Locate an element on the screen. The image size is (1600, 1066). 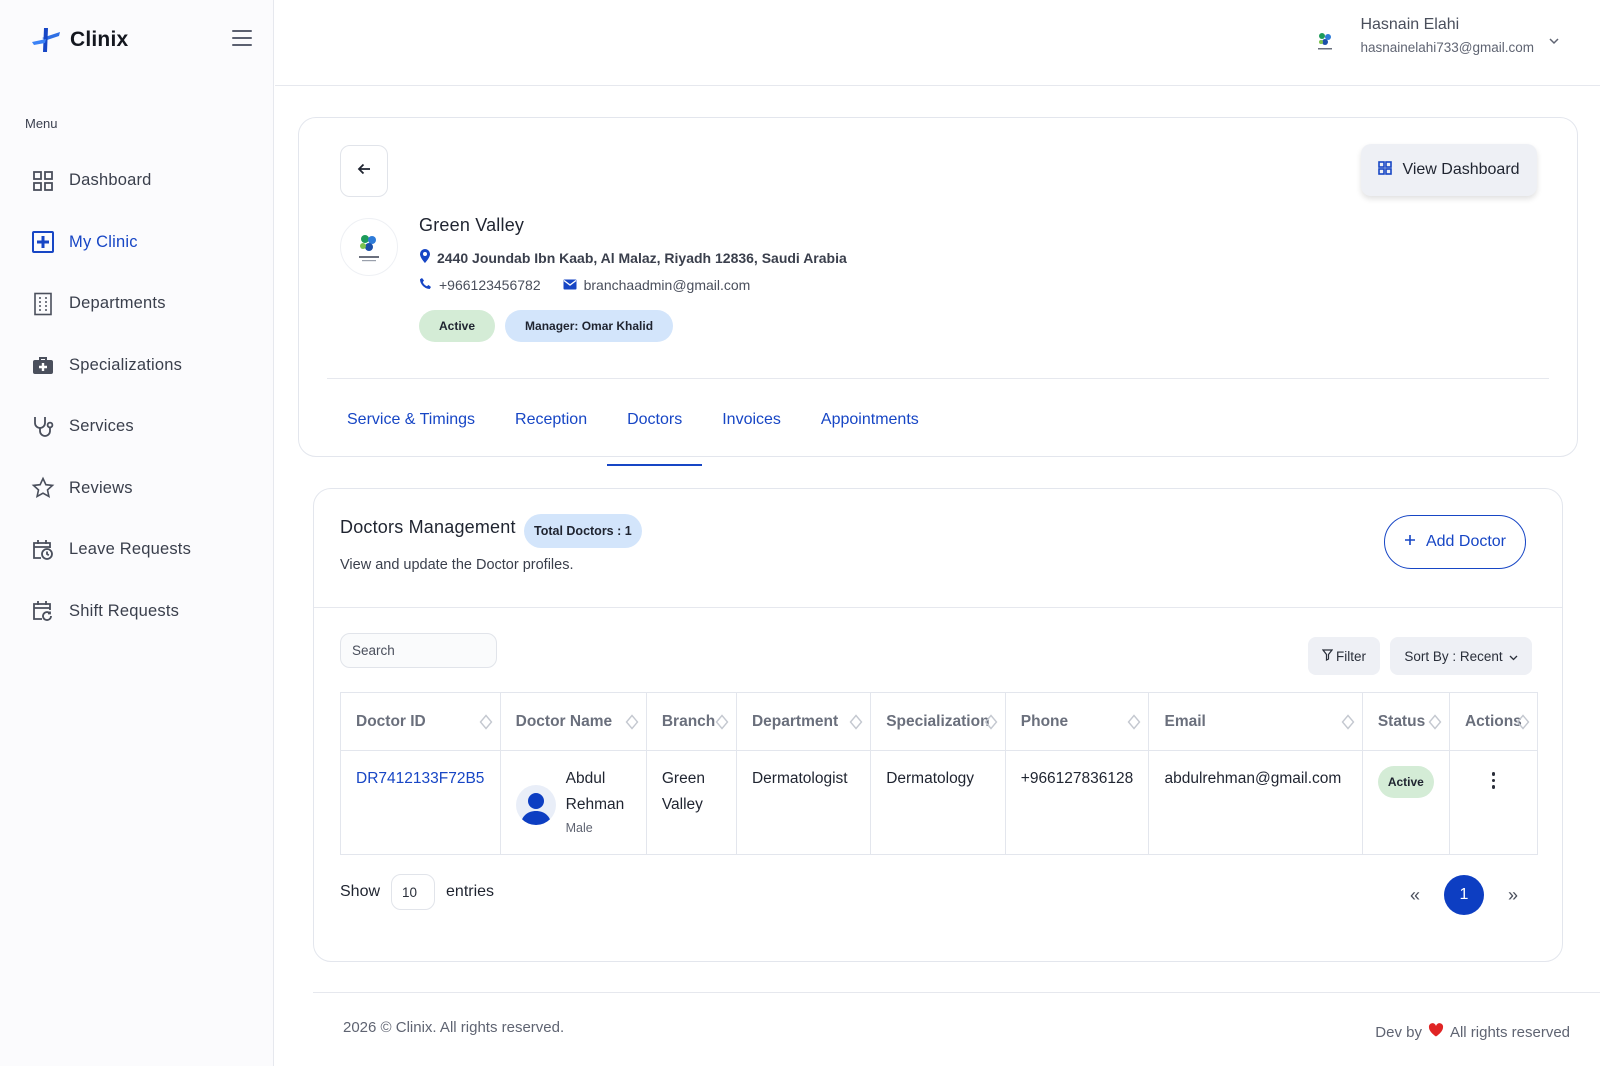
filter-button: Filter is located at coordinates (1344, 656).